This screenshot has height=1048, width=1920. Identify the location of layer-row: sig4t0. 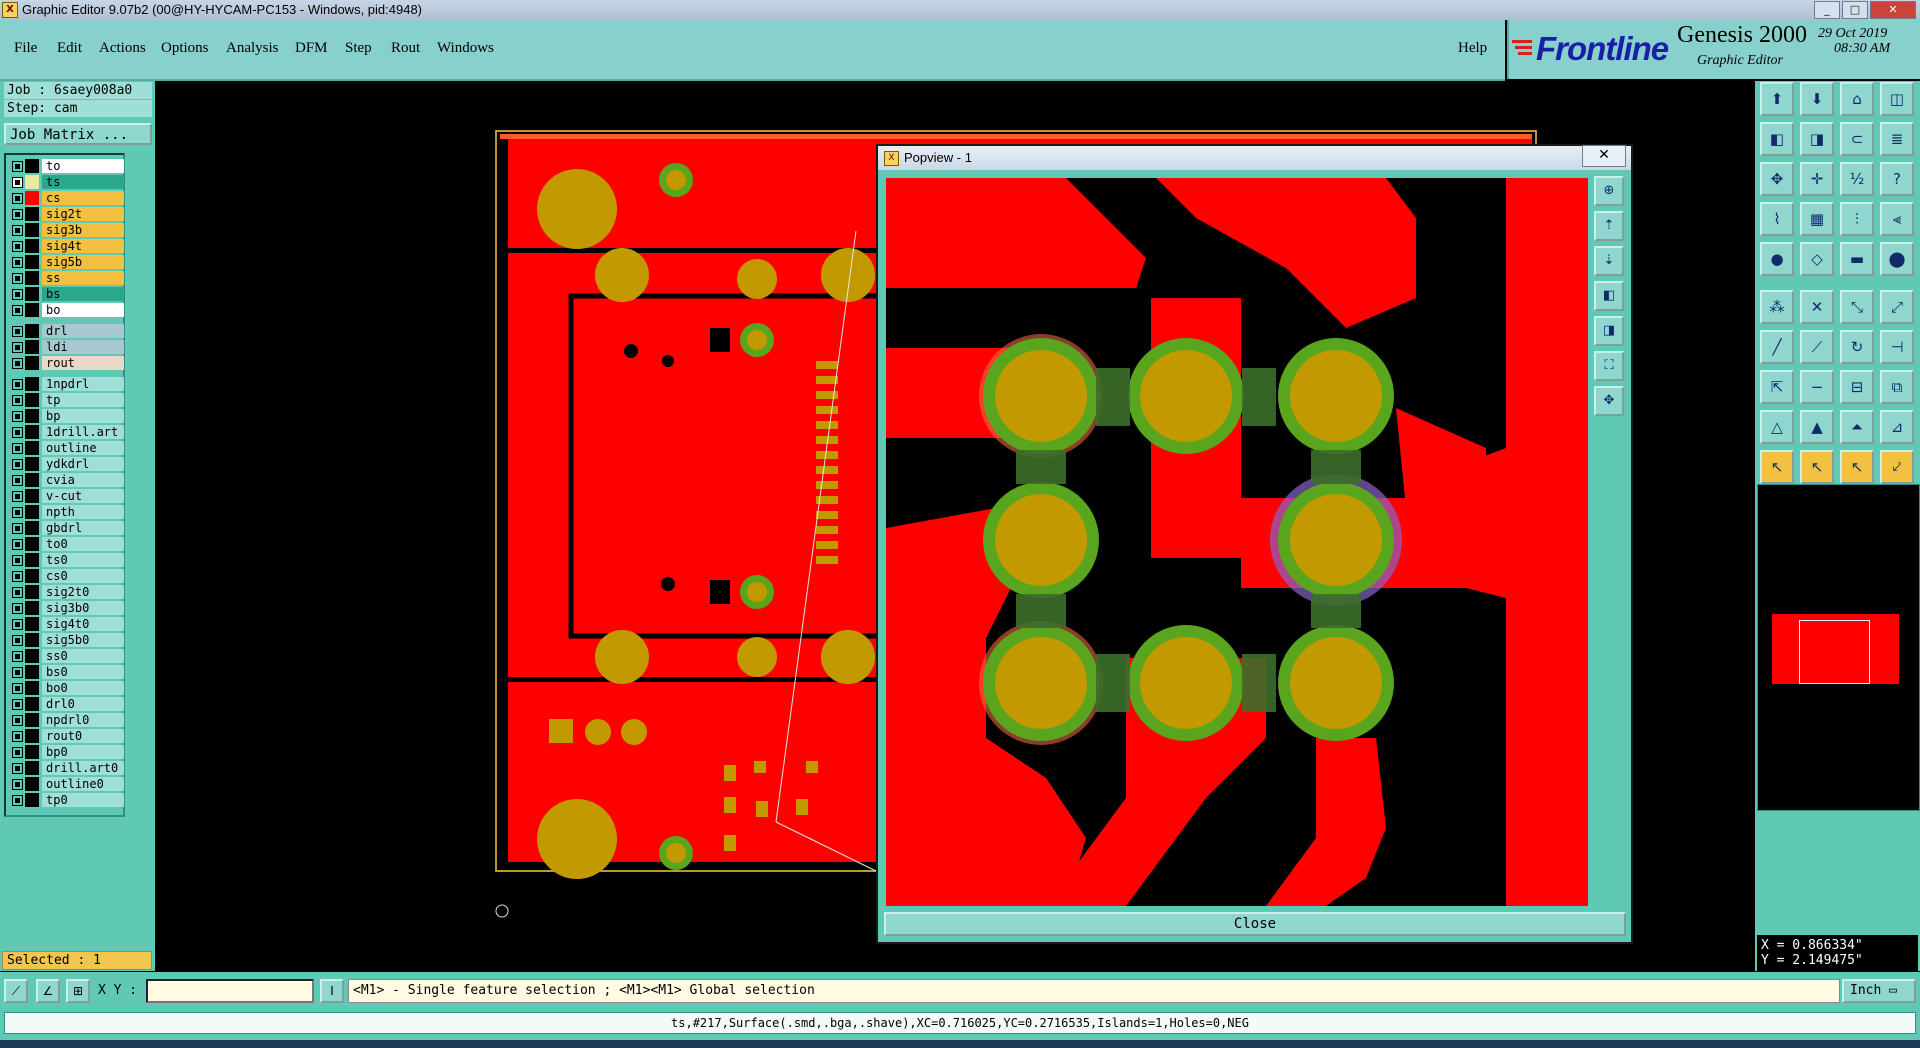
(66, 624).